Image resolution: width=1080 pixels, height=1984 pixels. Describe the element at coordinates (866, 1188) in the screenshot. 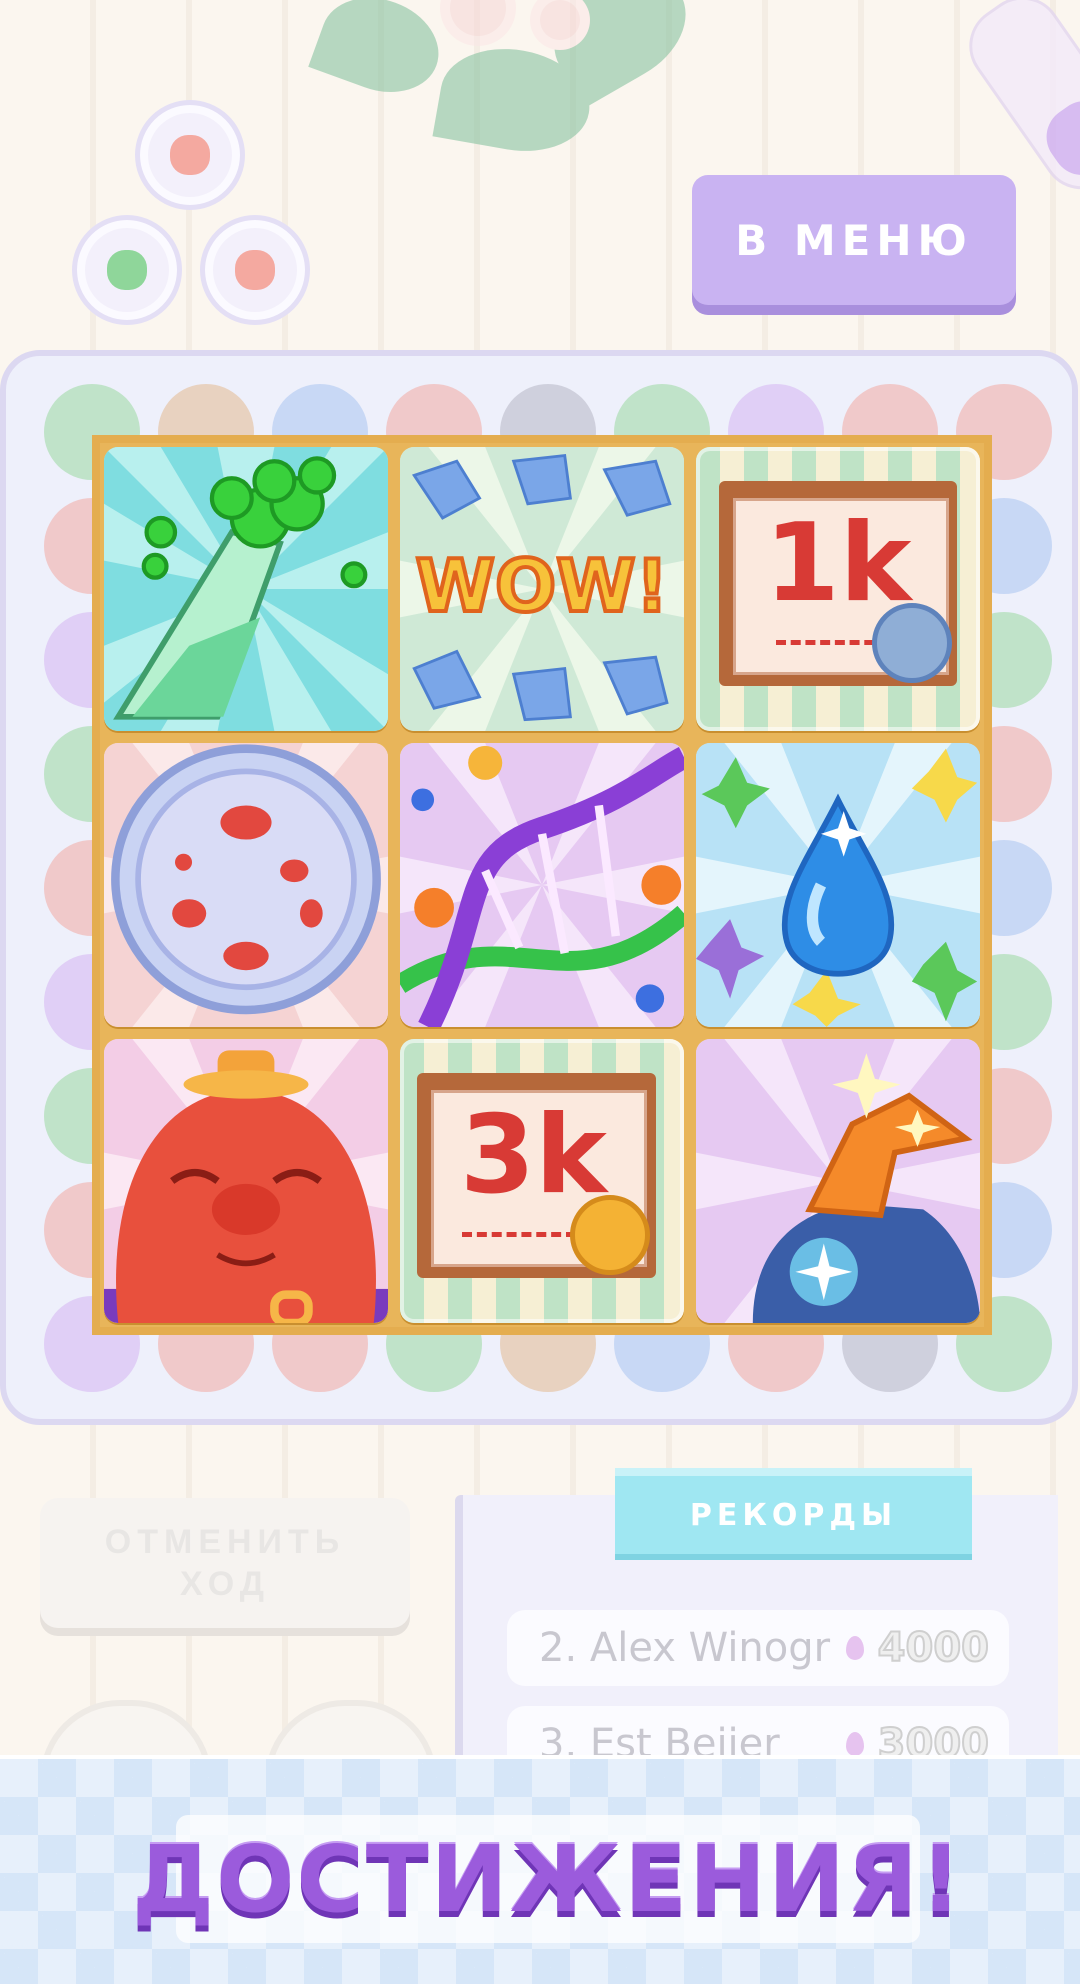

I see `spray-bottle-icon` at that location.